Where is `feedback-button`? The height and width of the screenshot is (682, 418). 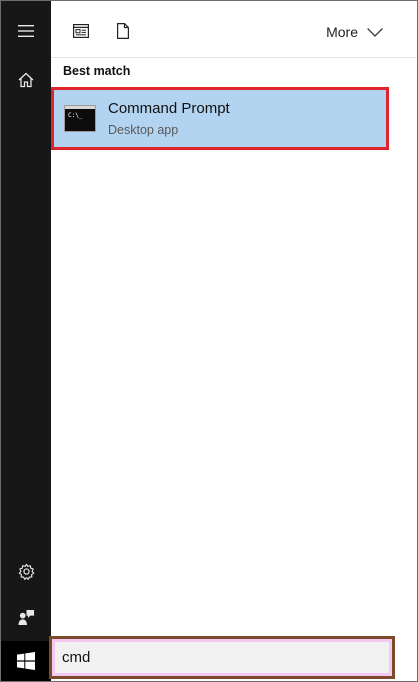 feedback-button is located at coordinates (26, 617).